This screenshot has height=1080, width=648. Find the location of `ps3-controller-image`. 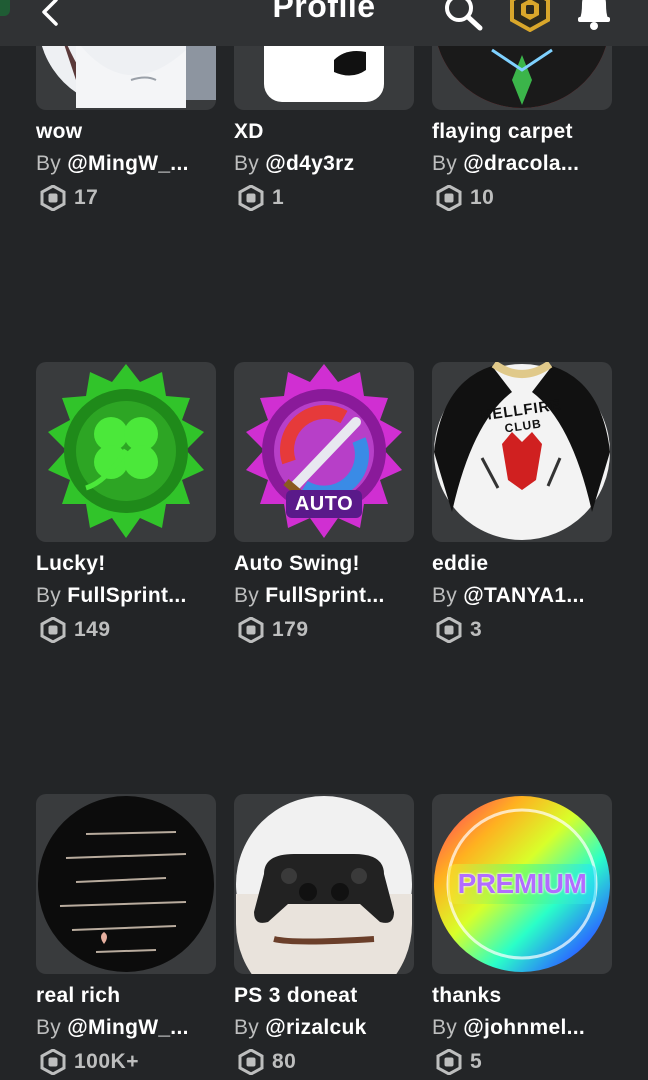

ps3-controller-image is located at coordinates (324, 885).